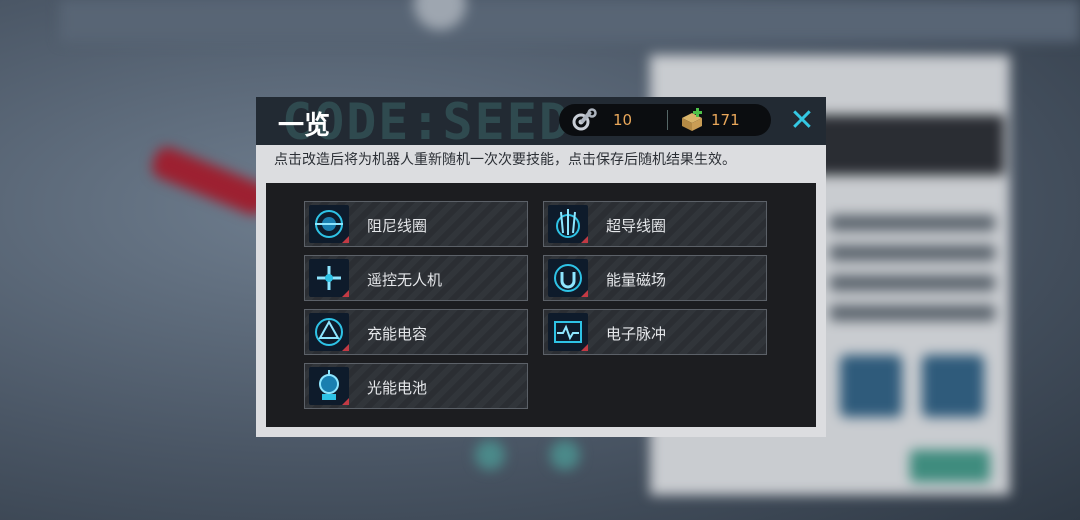  I want to click on remote-drone-icon, so click(329, 278).